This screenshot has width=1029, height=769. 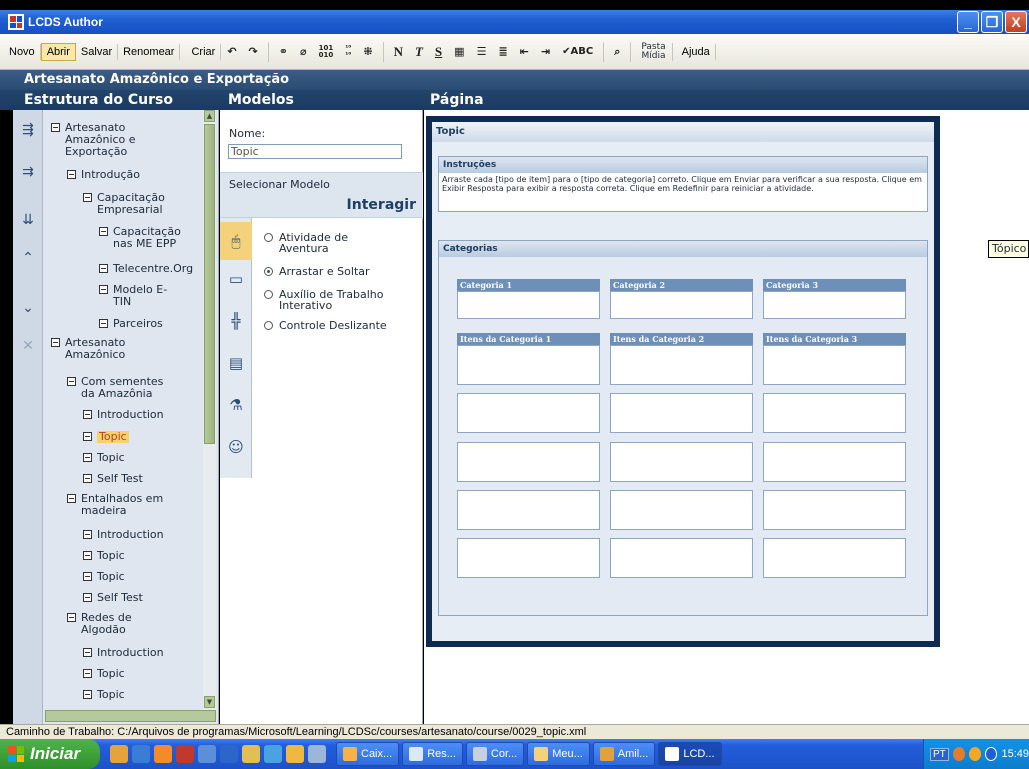 I want to click on tree-horizontal-scrollbar, so click(x=130, y=716).